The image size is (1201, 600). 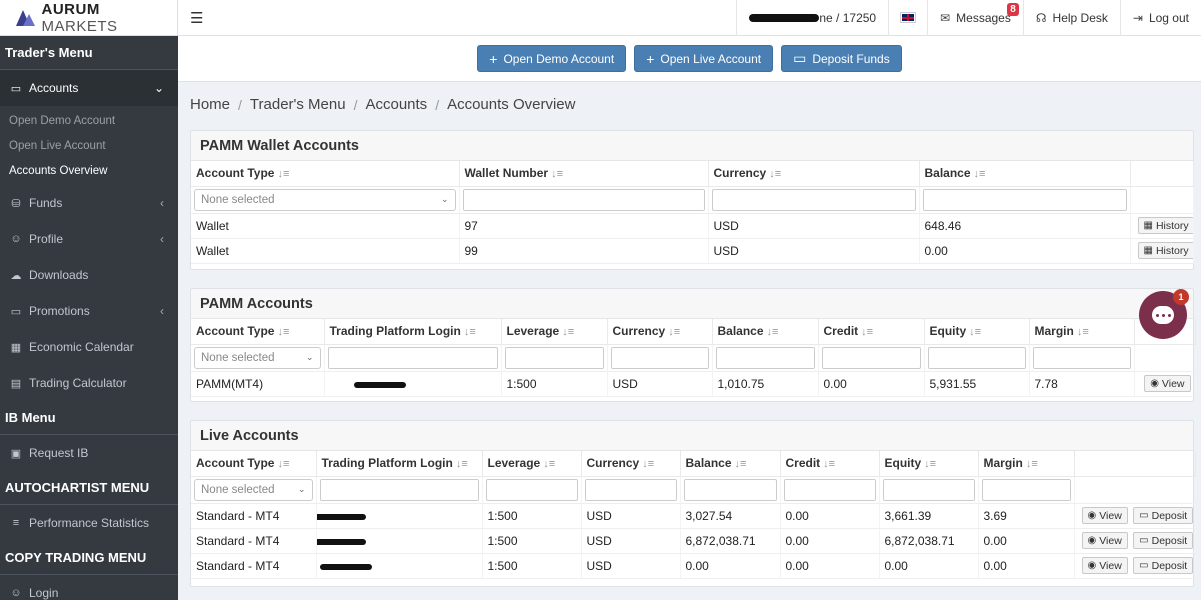 I want to click on sidebar-item-performance-statistics: ≡ Performance Statistics, so click(x=89, y=523).